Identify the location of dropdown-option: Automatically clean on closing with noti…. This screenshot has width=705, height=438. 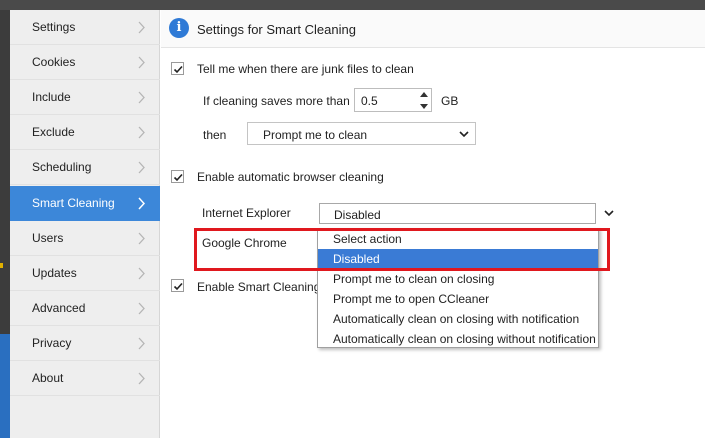
(458, 319).